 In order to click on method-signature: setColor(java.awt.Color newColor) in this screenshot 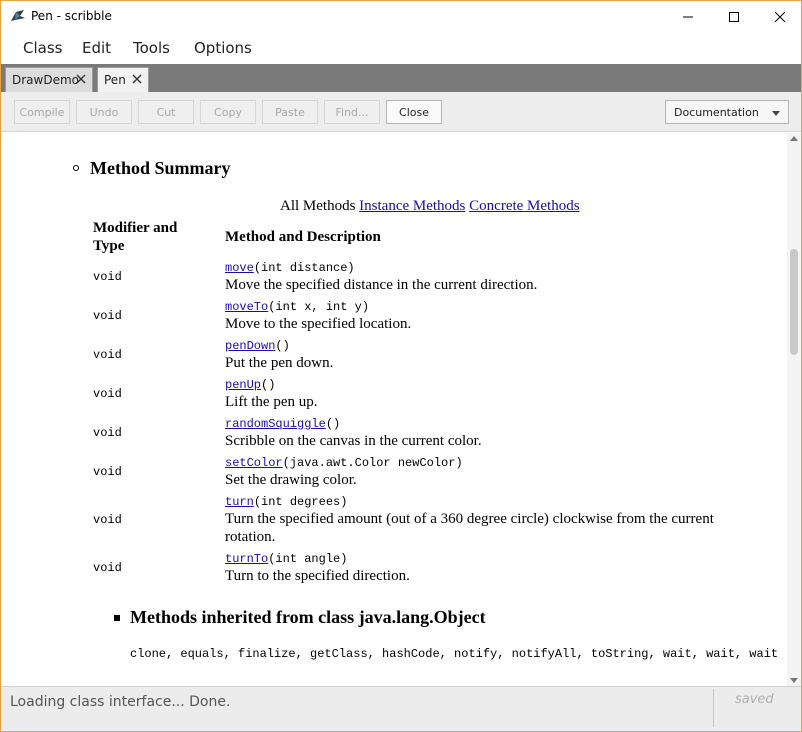, I will do `click(344, 463)`.